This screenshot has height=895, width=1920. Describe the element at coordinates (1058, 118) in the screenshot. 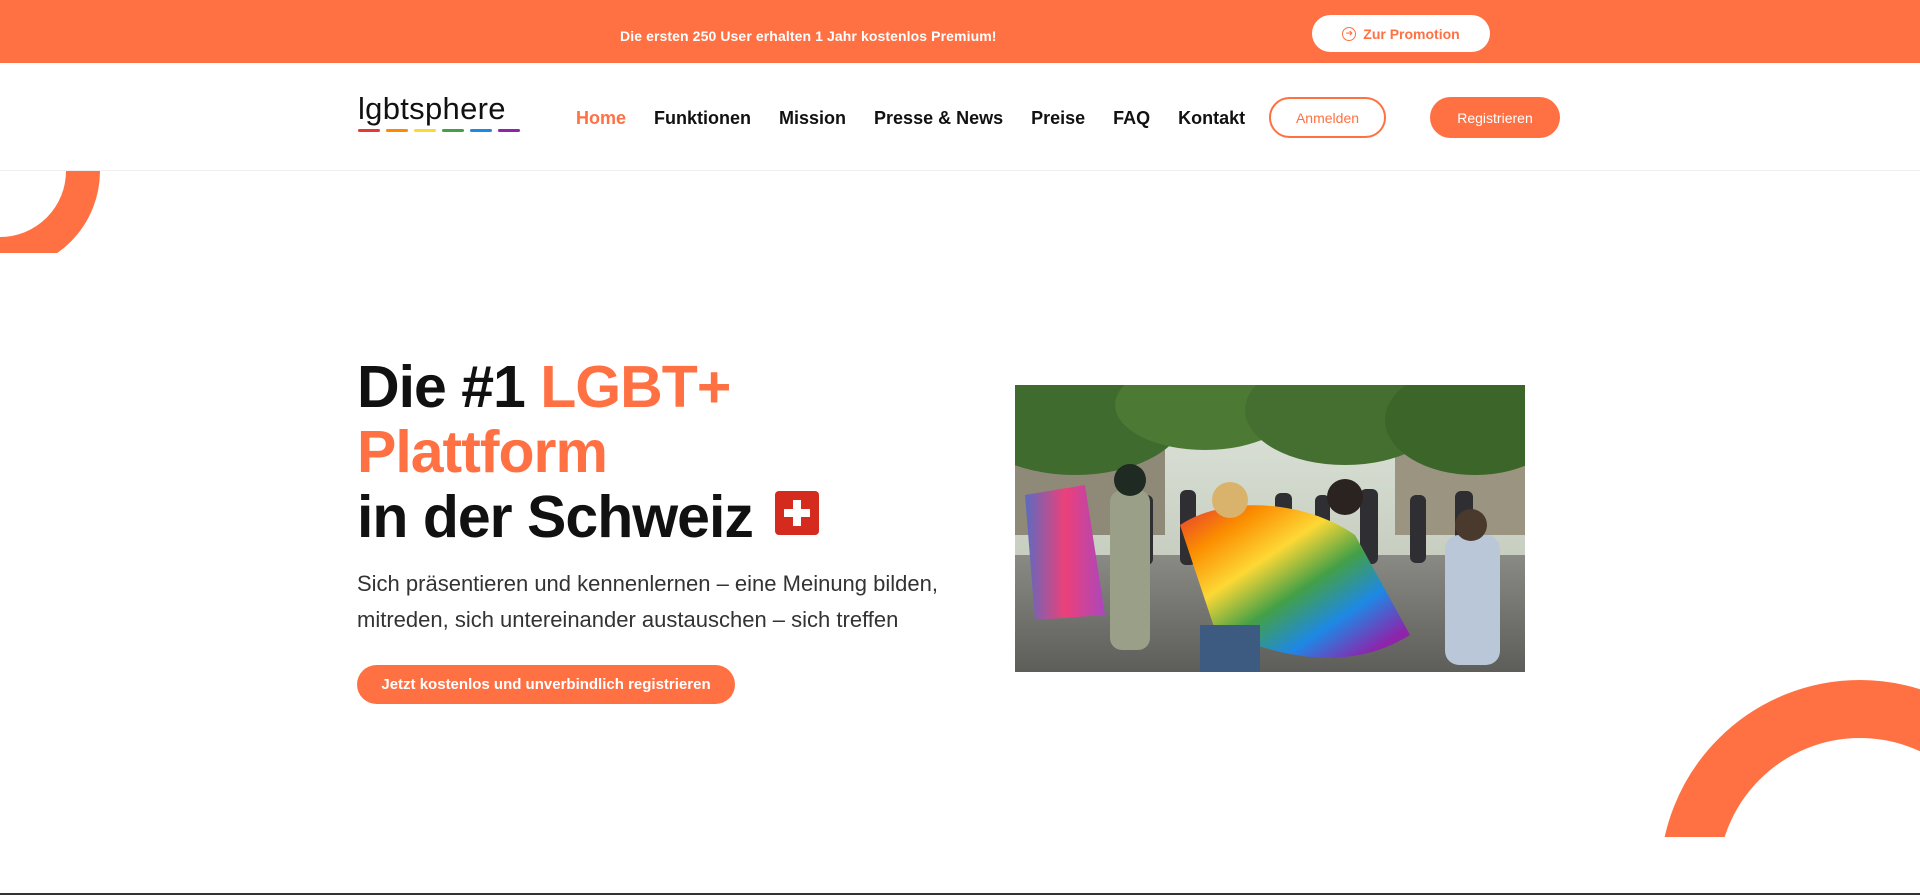

I see `nav-item-preise: Preise` at that location.